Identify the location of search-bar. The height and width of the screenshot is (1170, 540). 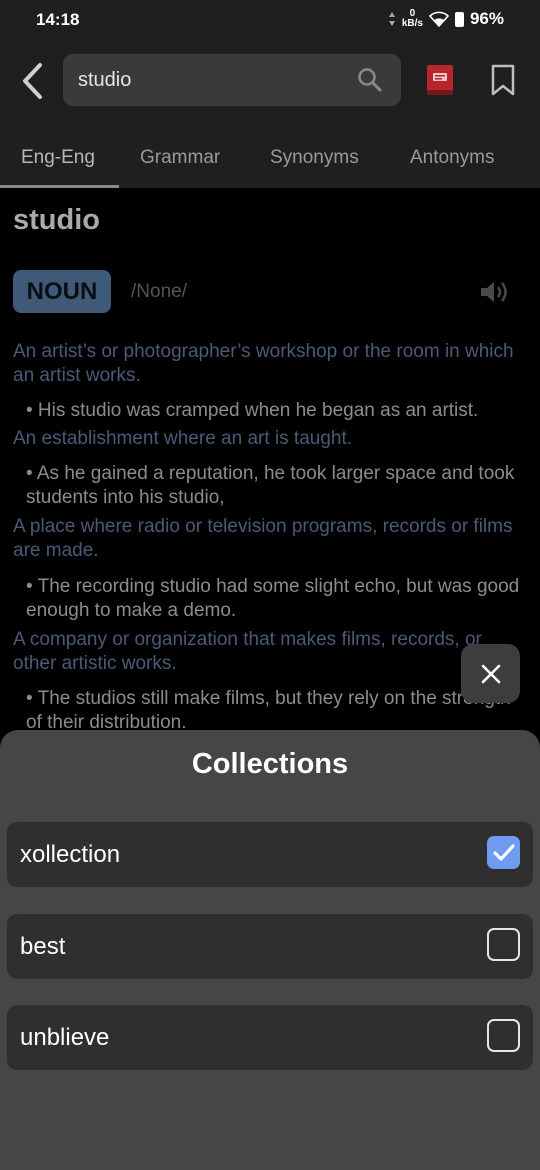
(232, 80).